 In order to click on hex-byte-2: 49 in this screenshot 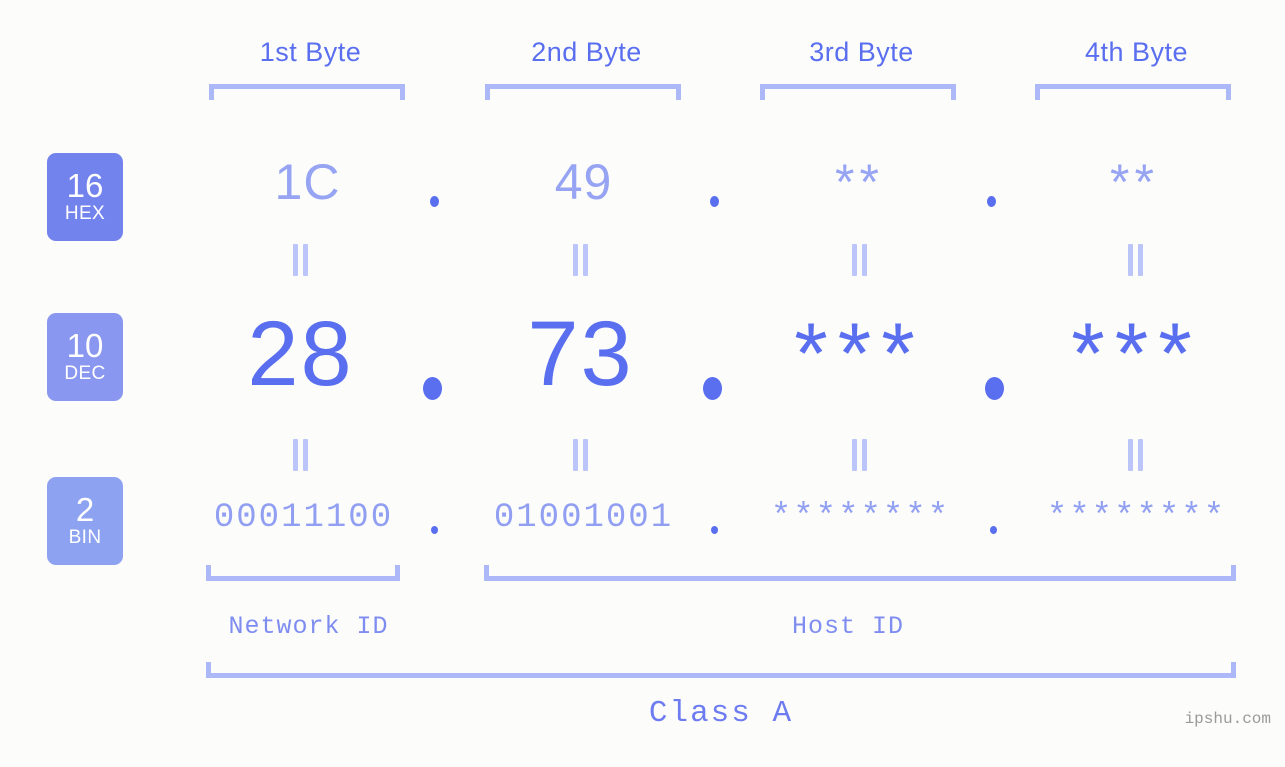, I will do `click(583, 182)`.